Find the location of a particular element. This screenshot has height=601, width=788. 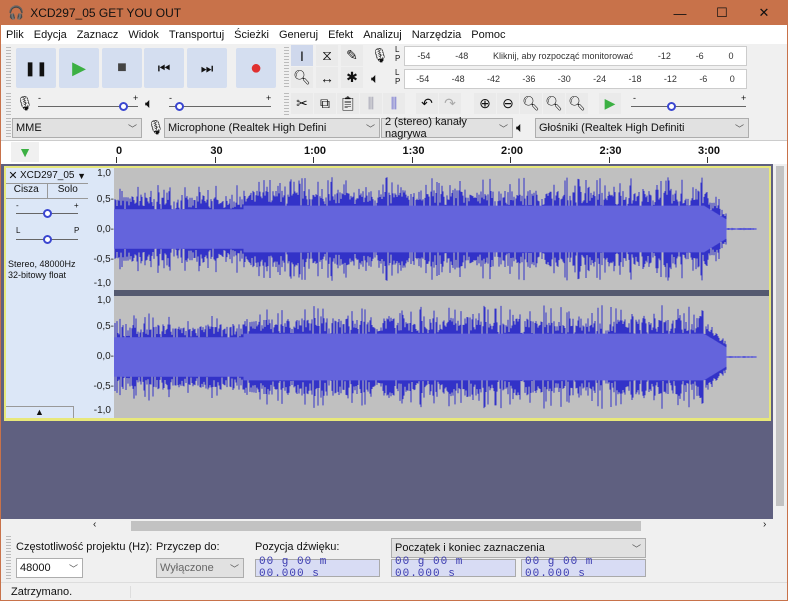

meter-monitor-hint: Kliknij, aby rozpocząć monitorować is located at coordinates (563, 56).